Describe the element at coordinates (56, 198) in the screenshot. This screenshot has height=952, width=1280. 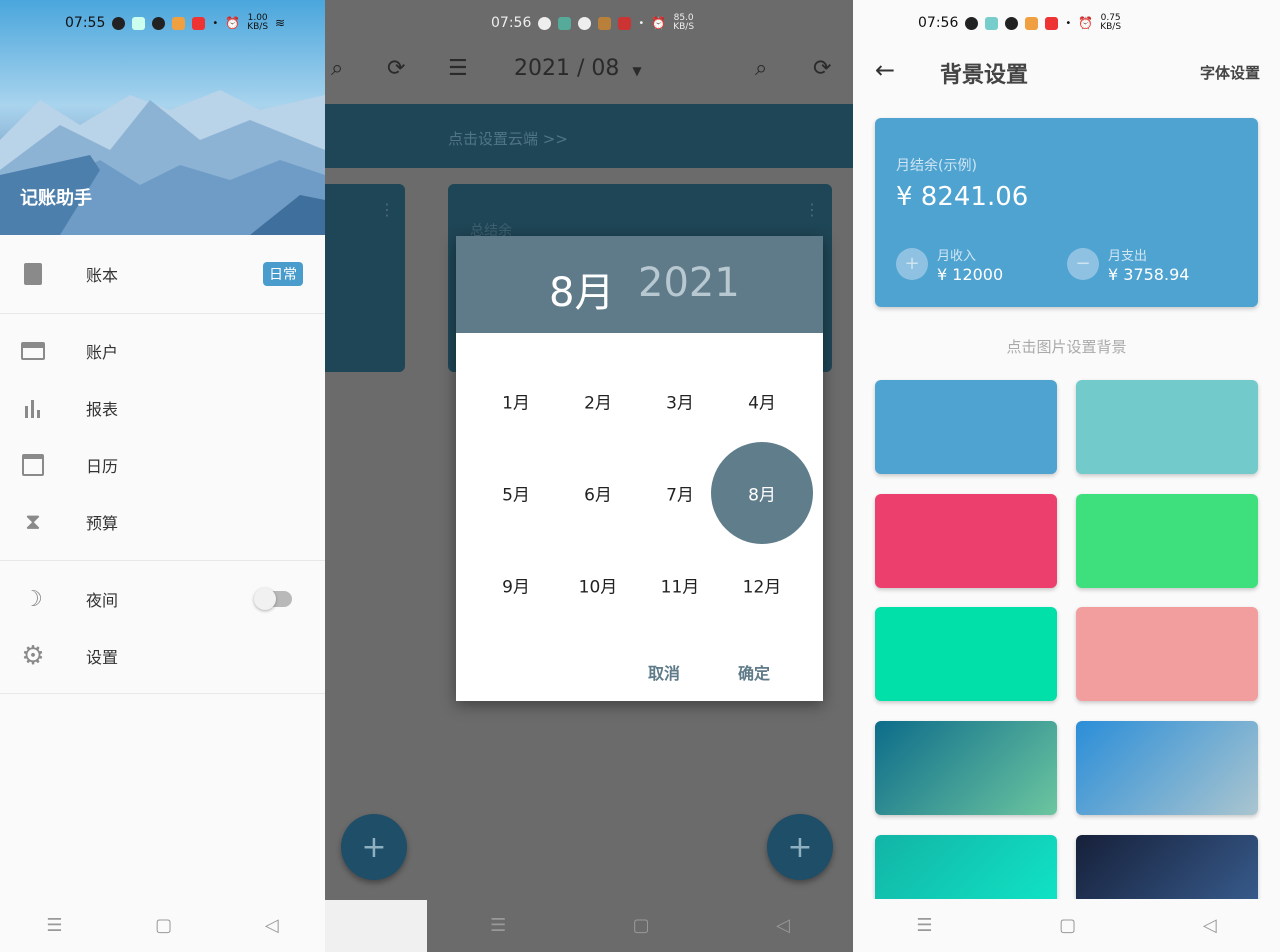
I see `app-title: 记账助手` at that location.